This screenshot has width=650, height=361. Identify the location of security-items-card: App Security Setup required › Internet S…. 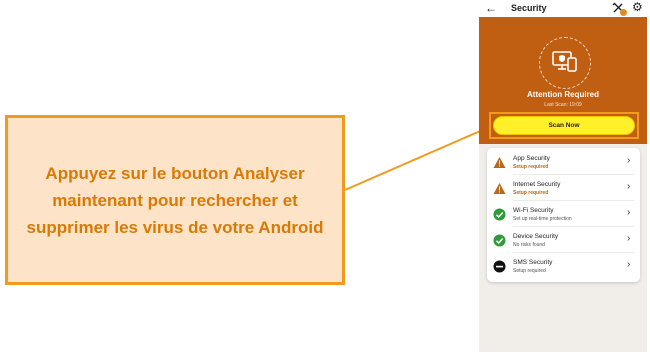
(563, 215).